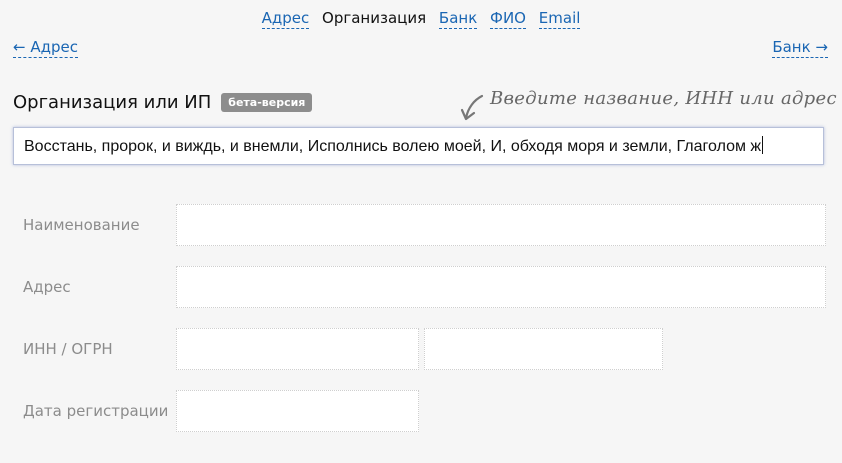  Describe the element at coordinates (501, 287) in the screenshot. I see `address-field` at that location.